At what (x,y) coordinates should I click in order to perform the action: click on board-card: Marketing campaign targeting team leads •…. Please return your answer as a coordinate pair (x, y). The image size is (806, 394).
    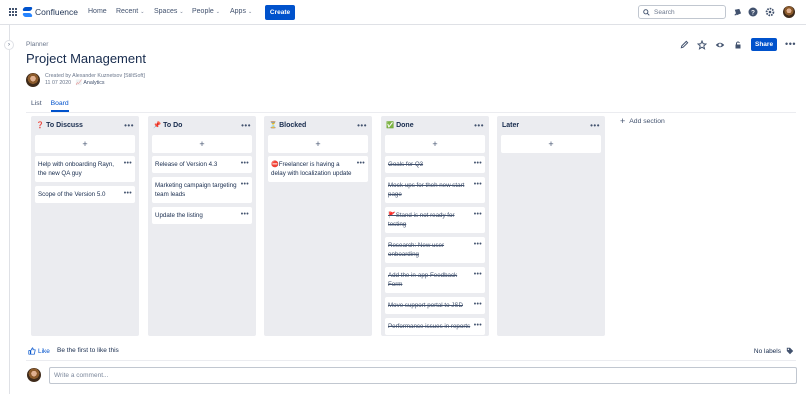
    Looking at the image, I should click on (202, 190).